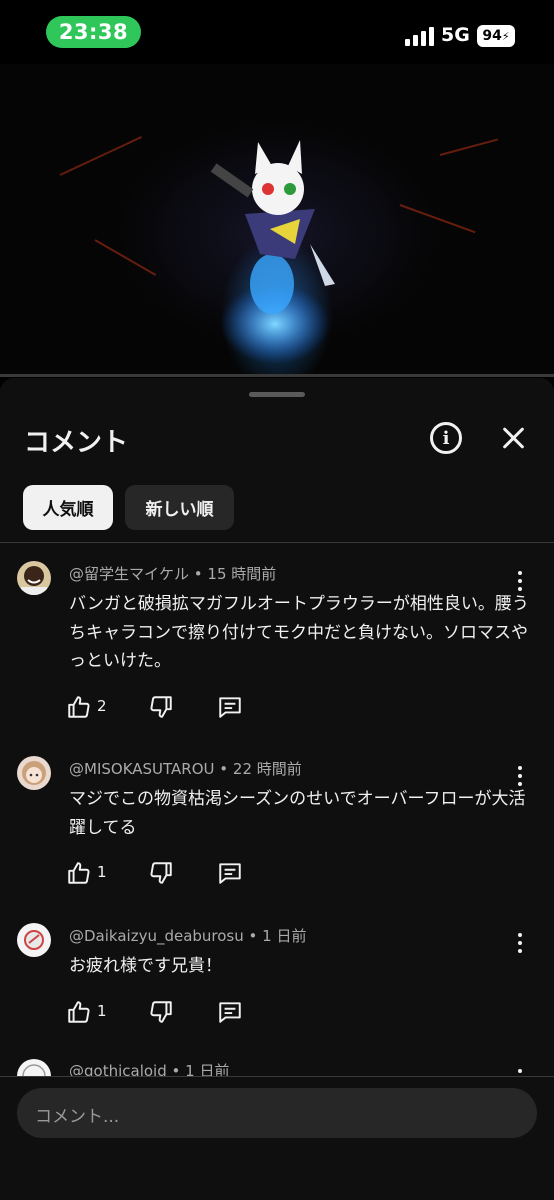  I want to click on comment-meta: @Daikaizyu_deaburosu • 1 日前, so click(188, 936).